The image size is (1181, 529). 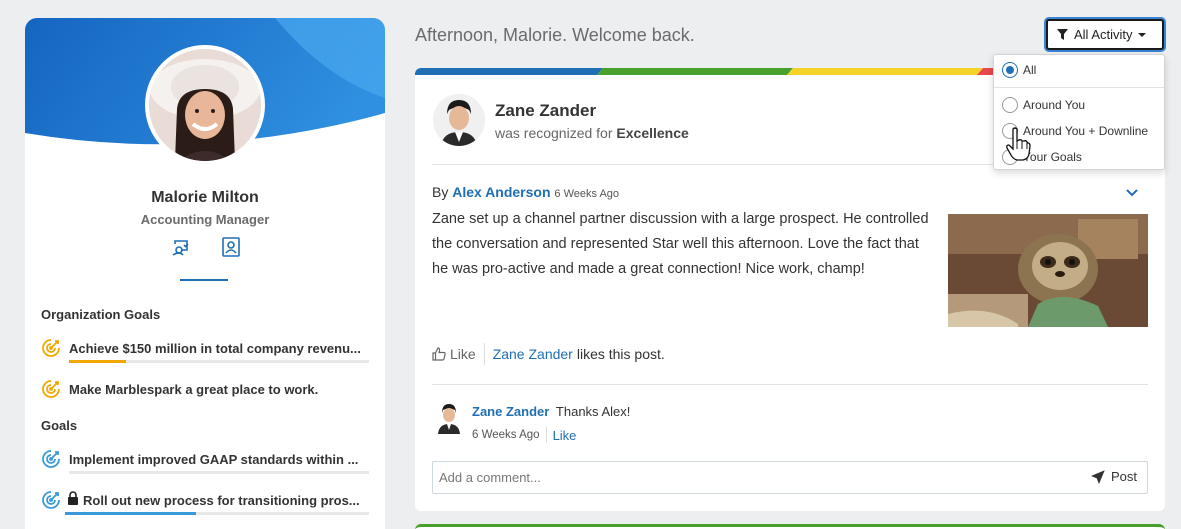 I want to click on comment-input, so click(x=753, y=477).